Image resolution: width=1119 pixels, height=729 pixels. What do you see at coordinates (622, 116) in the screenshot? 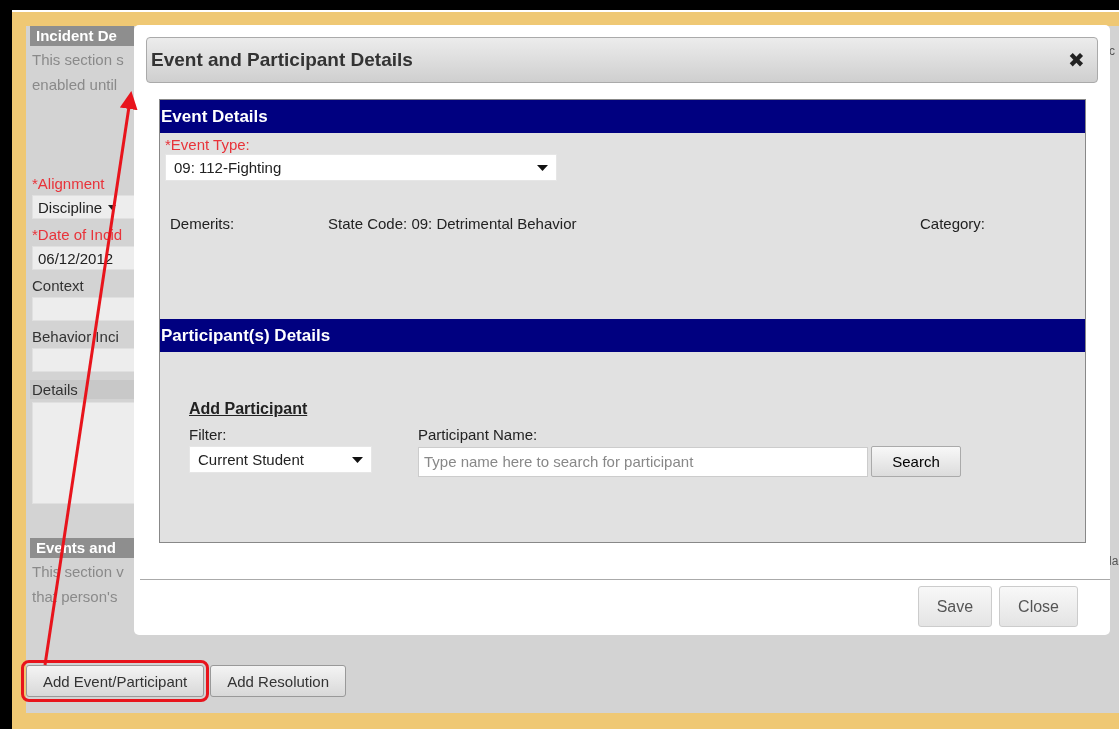
I see `section-header: Event Details` at bounding box center [622, 116].